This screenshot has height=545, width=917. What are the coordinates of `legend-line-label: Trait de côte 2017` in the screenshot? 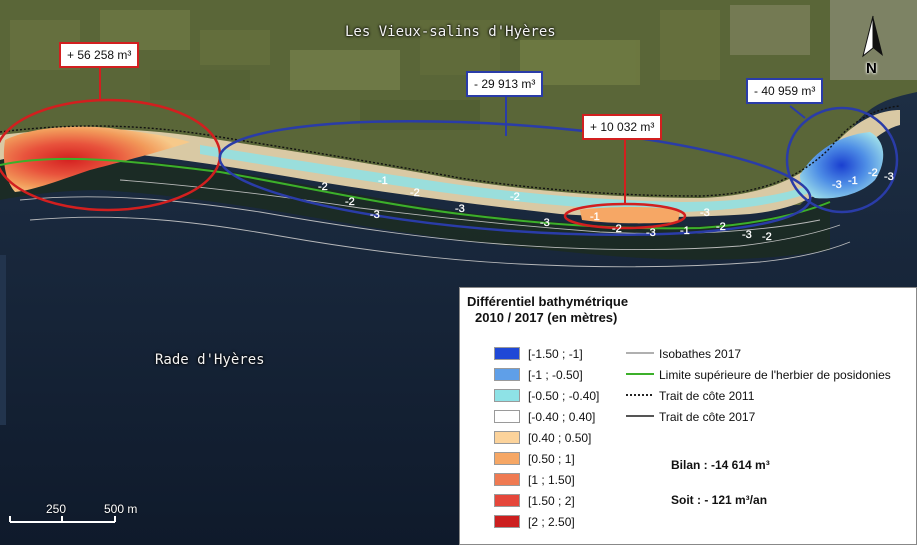 It's located at (707, 417).